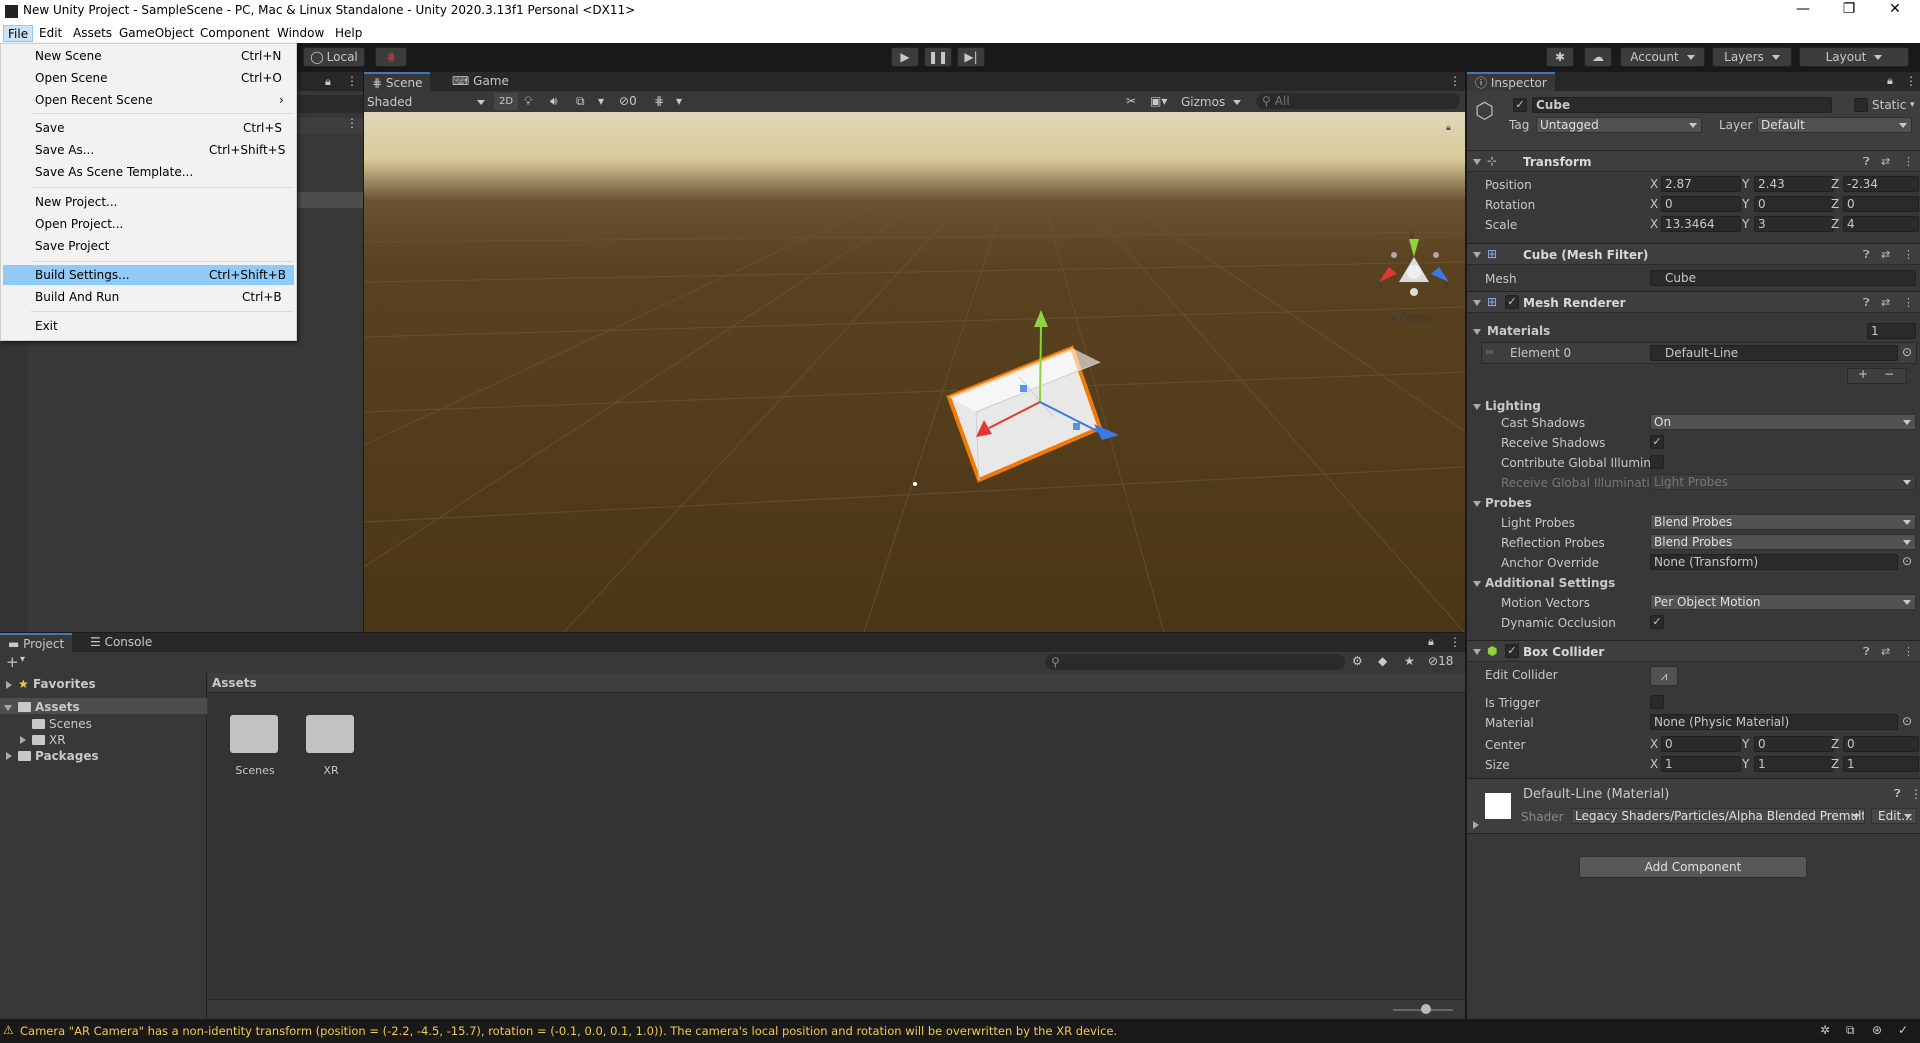 The image size is (1920, 1043). Describe the element at coordinates (1854, 57) in the screenshot. I see `layout-dropdown: Layout` at that location.